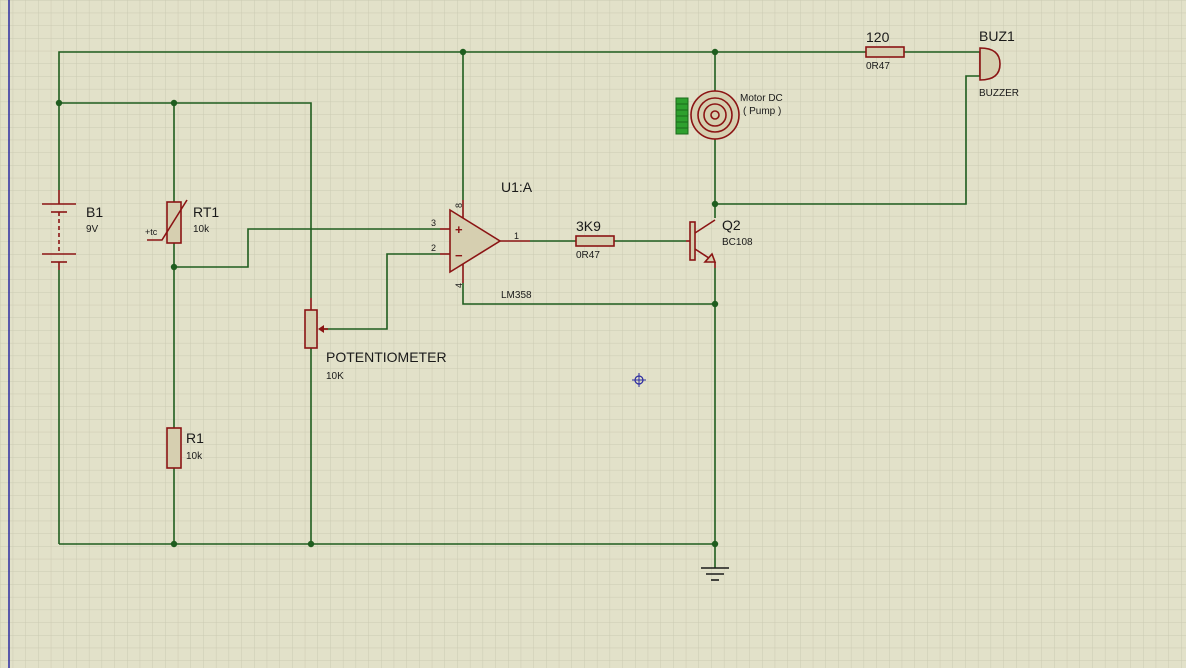 The image size is (1186, 668). Describe the element at coordinates (761, 98) in the screenshot. I see `motor-name: Motor DC` at that location.